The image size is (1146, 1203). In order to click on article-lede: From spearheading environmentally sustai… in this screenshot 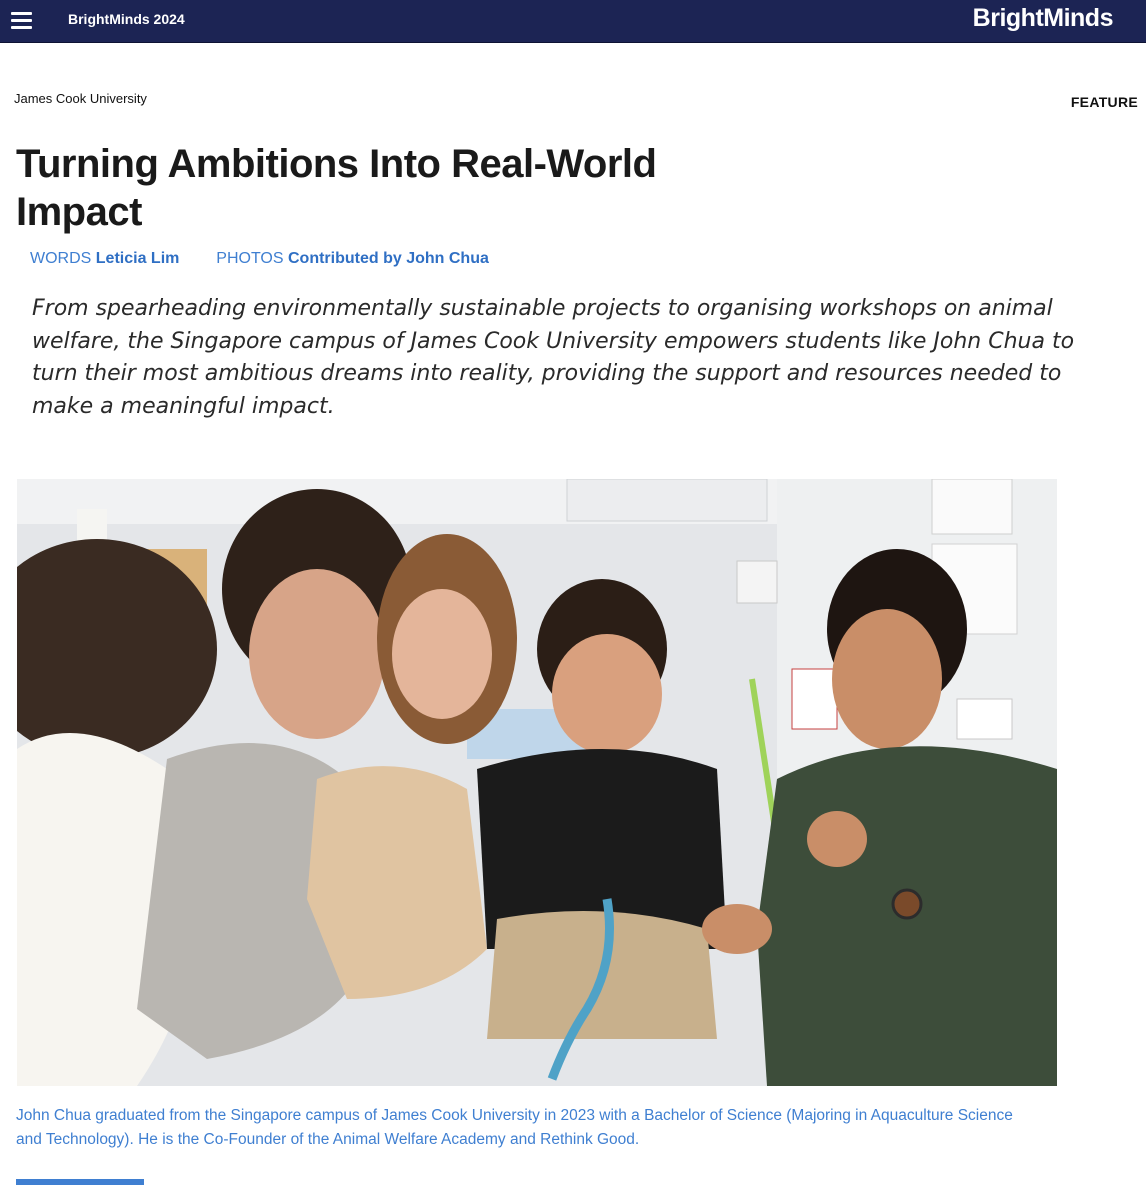, I will do `click(553, 357)`.